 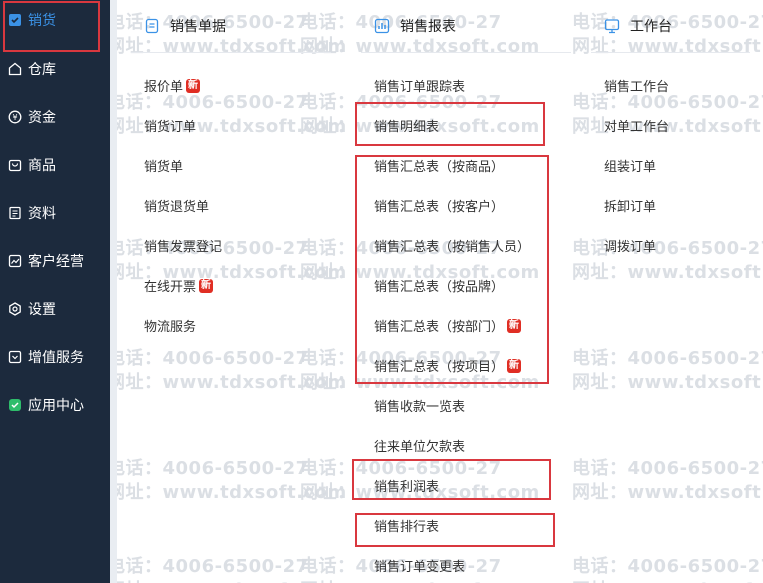 I want to click on menu-item-label: 销售订单变更表, so click(x=420, y=567).